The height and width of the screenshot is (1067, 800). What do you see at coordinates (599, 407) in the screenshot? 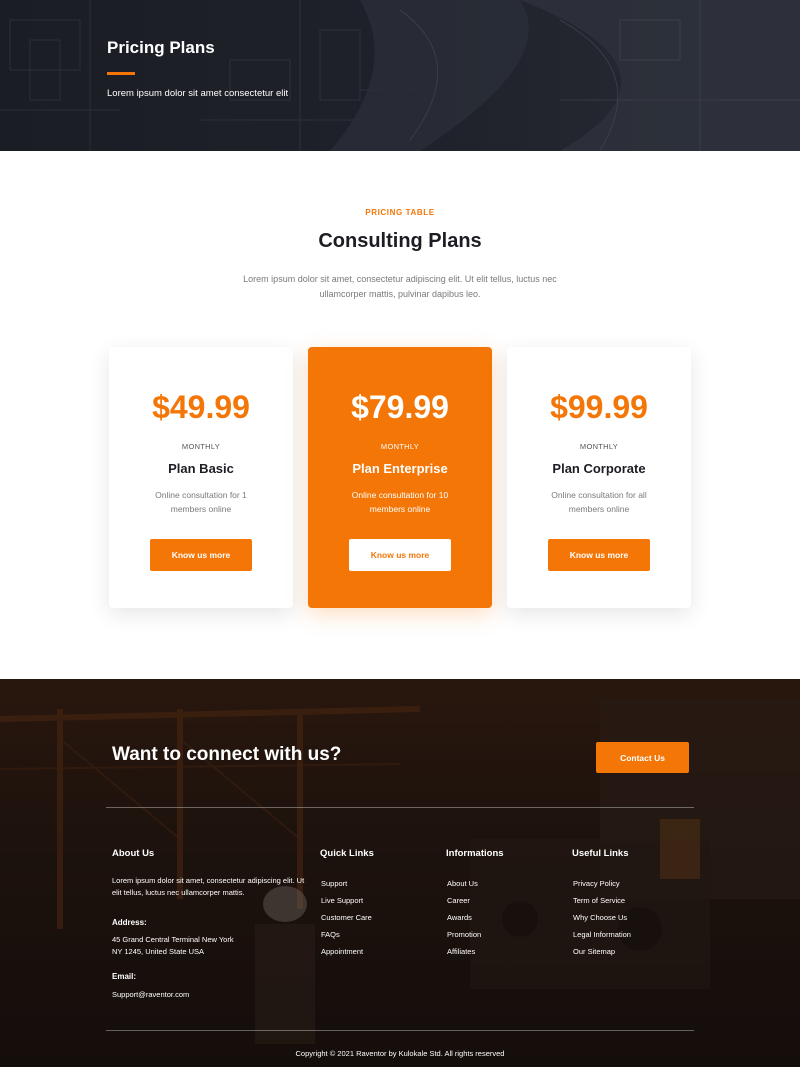
I see `plan-price: $99.99` at bounding box center [599, 407].